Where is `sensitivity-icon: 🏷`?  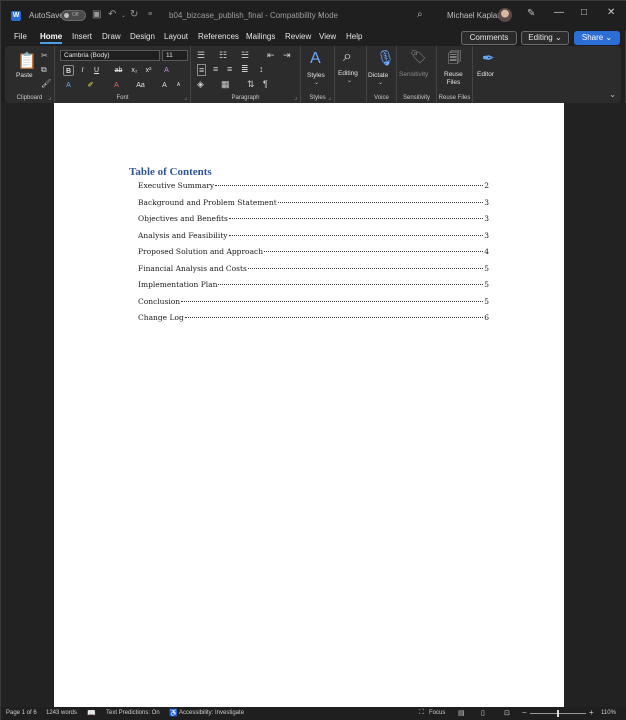 sensitivity-icon: 🏷 is located at coordinates (418, 57).